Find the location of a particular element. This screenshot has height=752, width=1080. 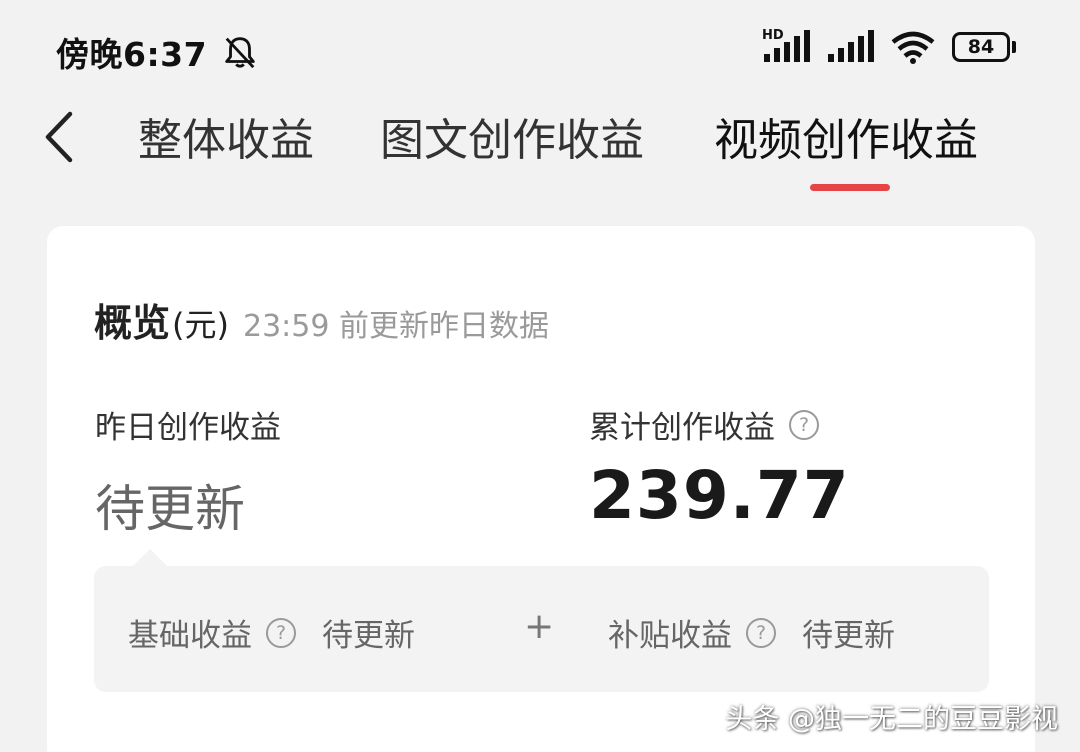

overview-unit: (元) is located at coordinates (200, 325).